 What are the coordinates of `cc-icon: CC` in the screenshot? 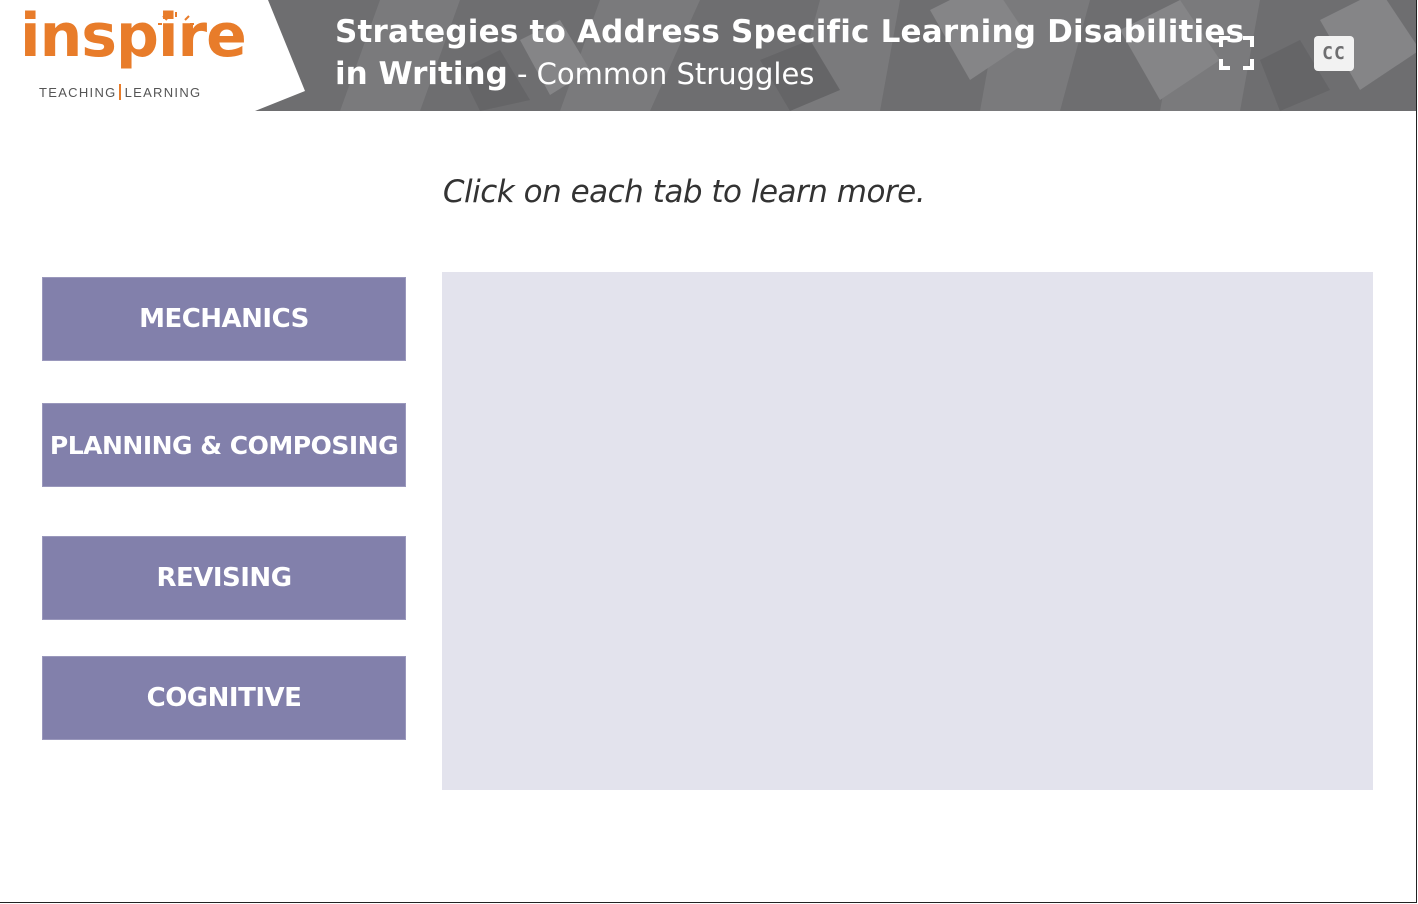 It's located at (1334, 53).